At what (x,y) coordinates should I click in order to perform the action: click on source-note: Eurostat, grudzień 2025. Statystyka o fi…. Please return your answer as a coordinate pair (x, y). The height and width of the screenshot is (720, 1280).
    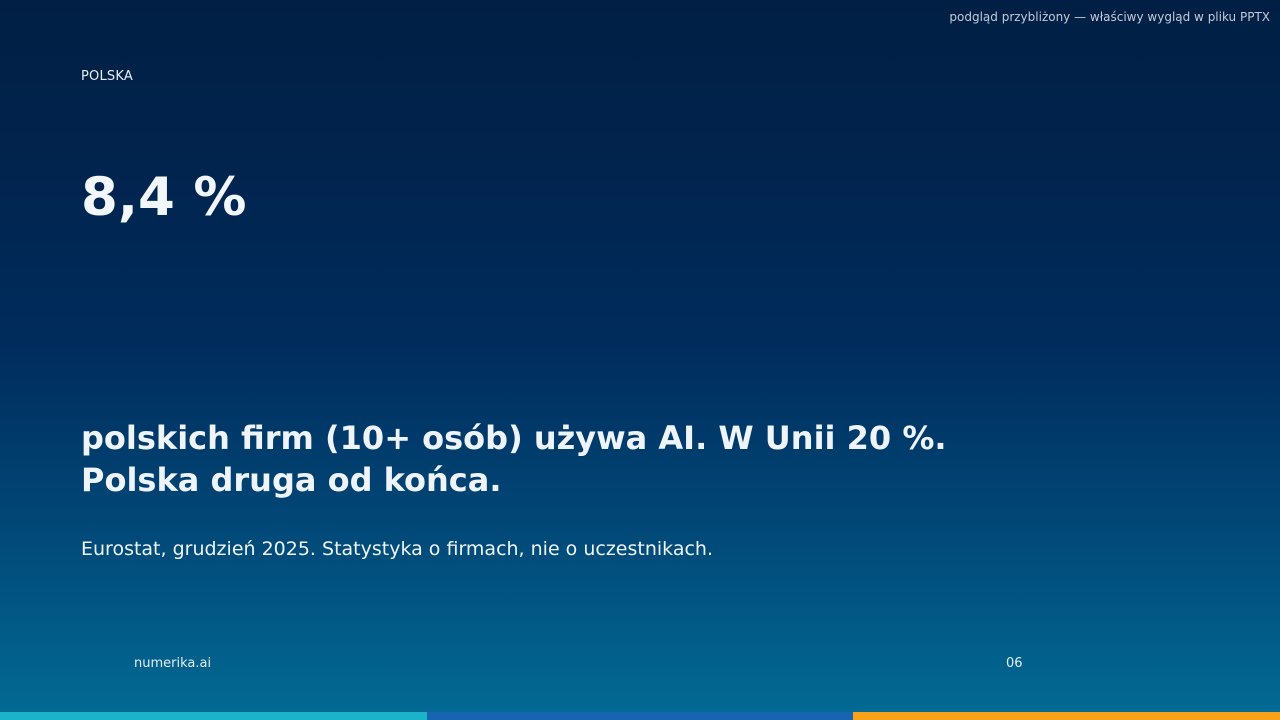
    Looking at the image, I should click on (397, 549).